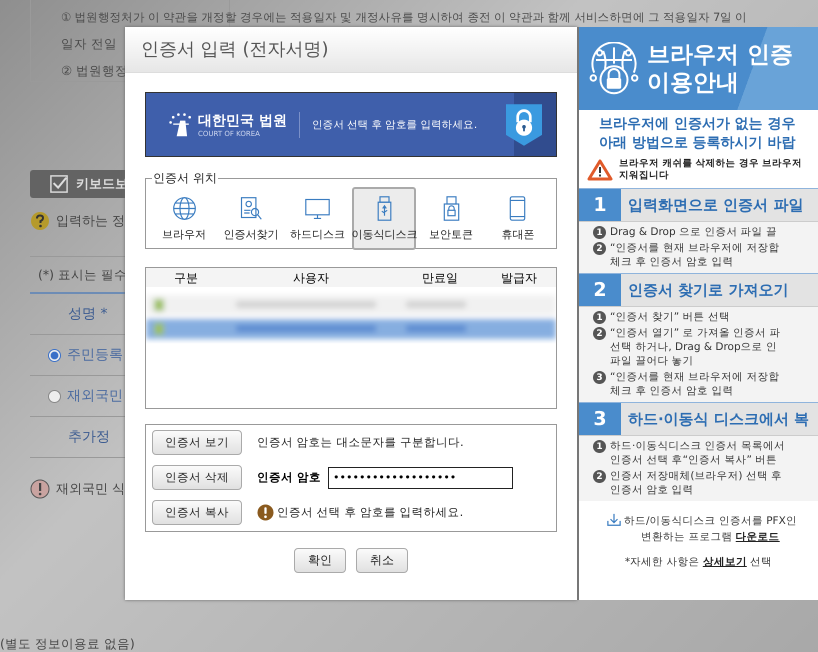 Image resolution: width=818 pixels, height=652 pixels. Describe the element at coordinates (184, 208) in the screenshot. I see `globe-icon` at that location.